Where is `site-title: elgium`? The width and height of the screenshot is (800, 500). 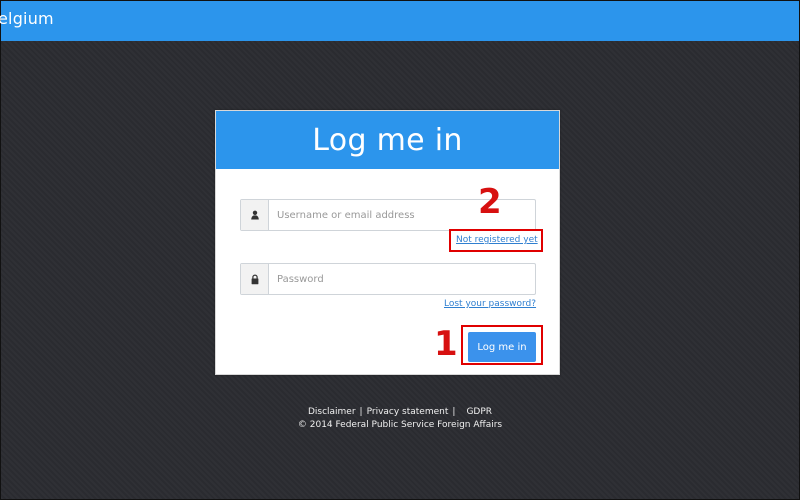
site-title: elgium is located at coordinates (27, 18).